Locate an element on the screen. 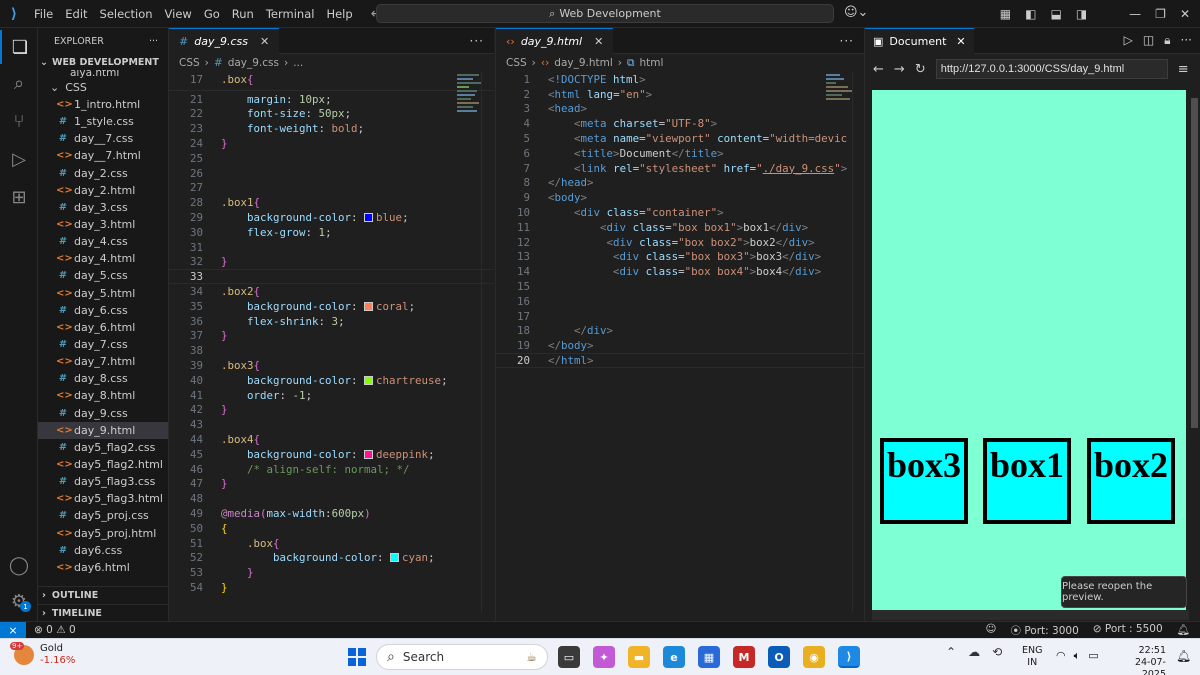 The image size is (1200, 675). file-item: # day_6.css is located at coordinates (103, 310).